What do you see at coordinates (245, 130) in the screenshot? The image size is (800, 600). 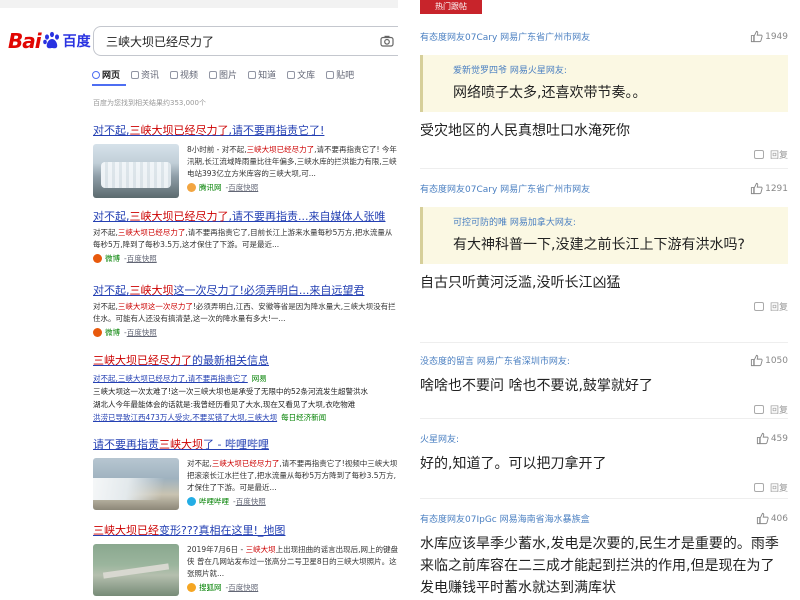 I see `result-title-link: 对不起,三峡大坝已经尽力了,请不要再指责它了!` at bounding box center [245, 130].